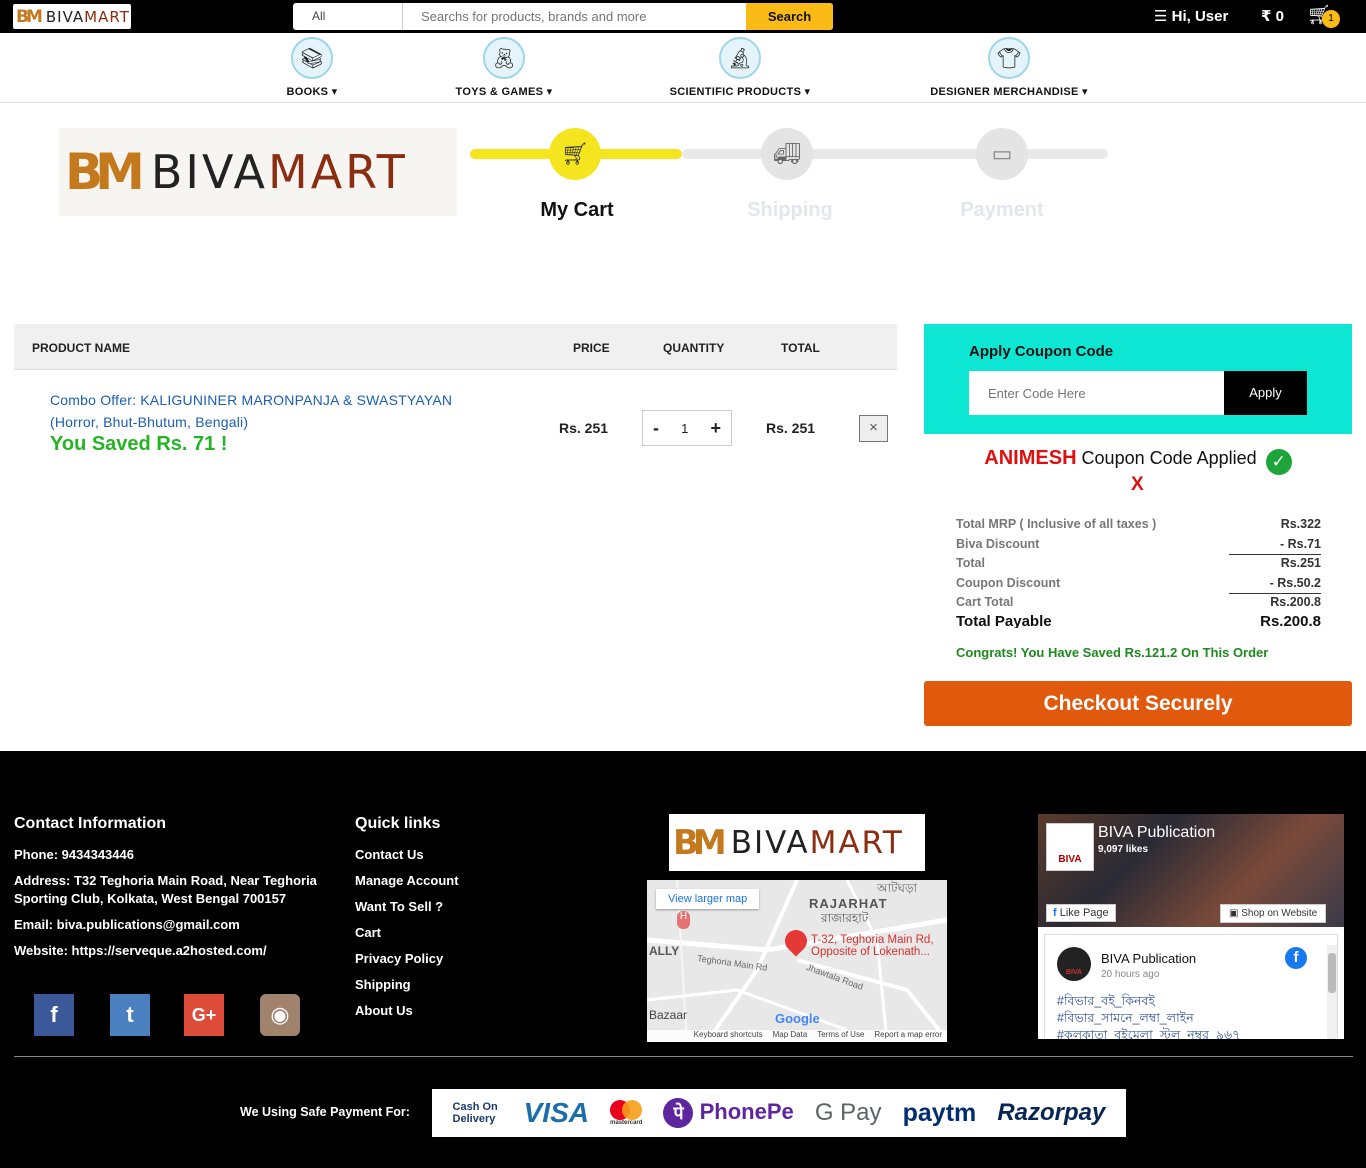 The width and height of the screenshot is (1366, 1168). Describe the element at coordinates (204, 1015) in the screenshot. I see `google-plus-icon: G+` at that location.